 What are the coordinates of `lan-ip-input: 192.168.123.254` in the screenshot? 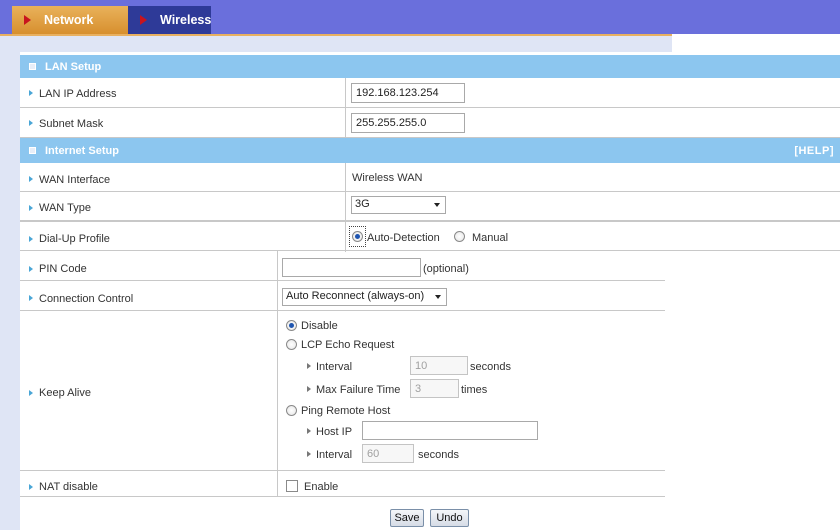 It's located at (408, 93).